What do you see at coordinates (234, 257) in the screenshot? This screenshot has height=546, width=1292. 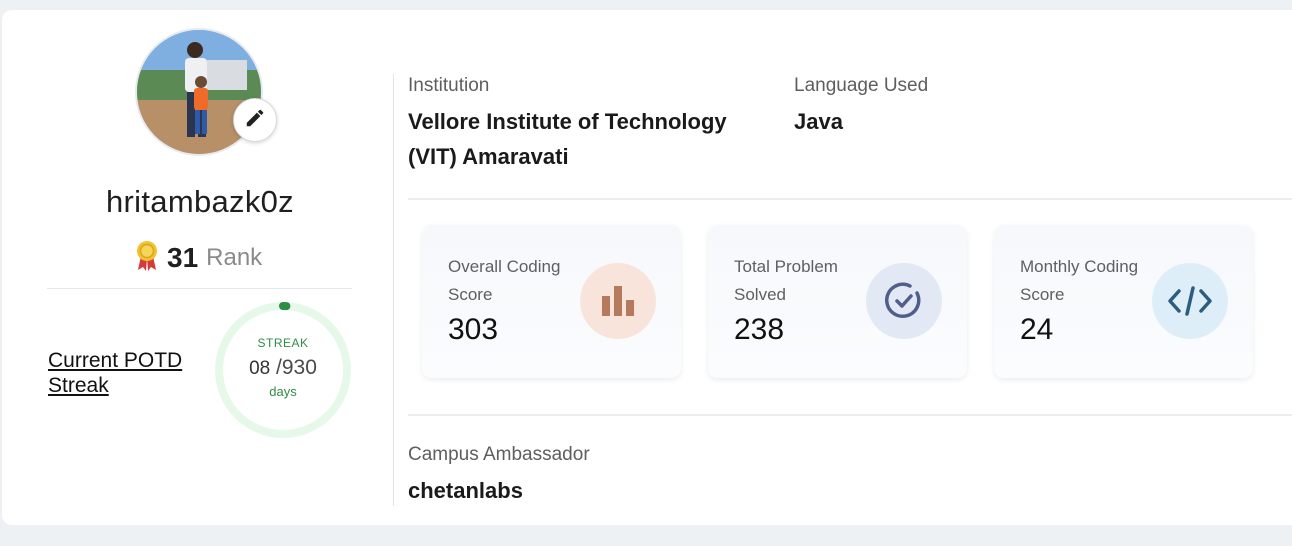 I see `rank-label: Rank` at bounding box center [234, 257].